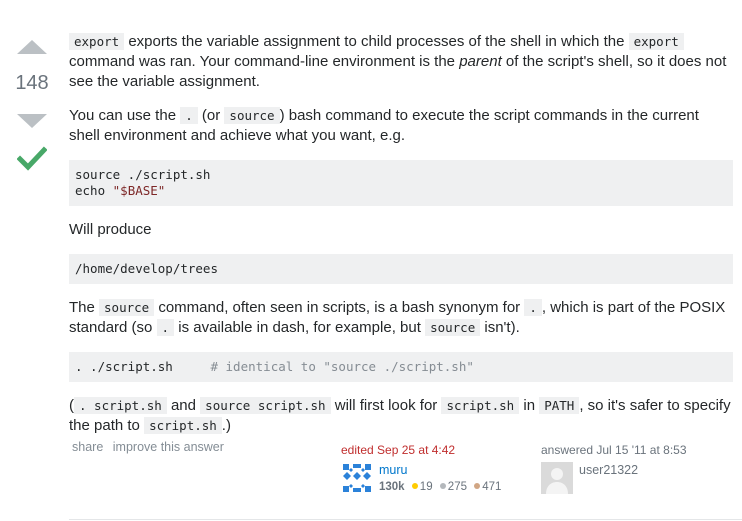 The width and height of the screenshot is (742, 521). I want to click on code-line: source ./script.sh, so click(143, 174).